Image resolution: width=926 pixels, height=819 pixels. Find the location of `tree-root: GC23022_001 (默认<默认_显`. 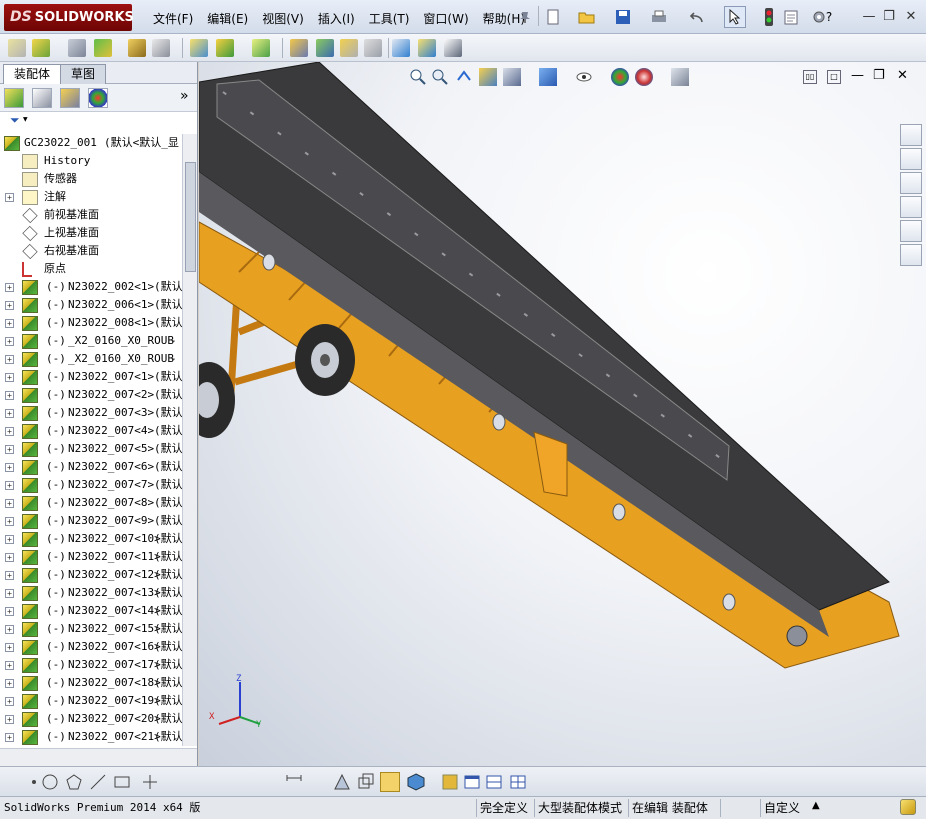

tree-root: GC23022_001 (默认<默认_显 is located at coordinates (91, 143).